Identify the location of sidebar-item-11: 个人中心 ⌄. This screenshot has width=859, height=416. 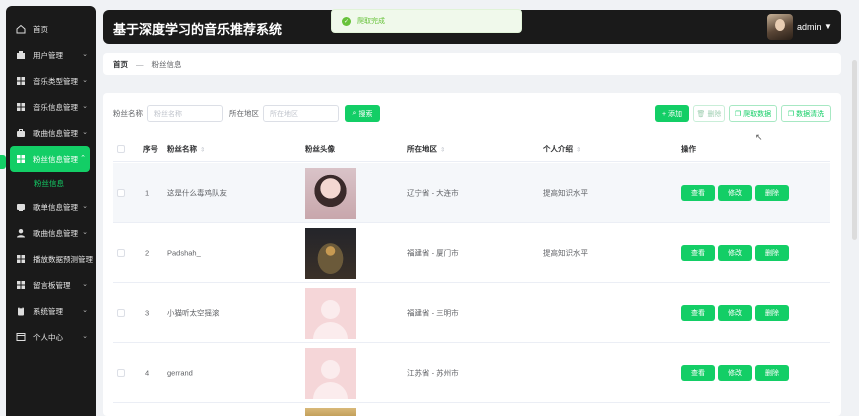
(51, 337).